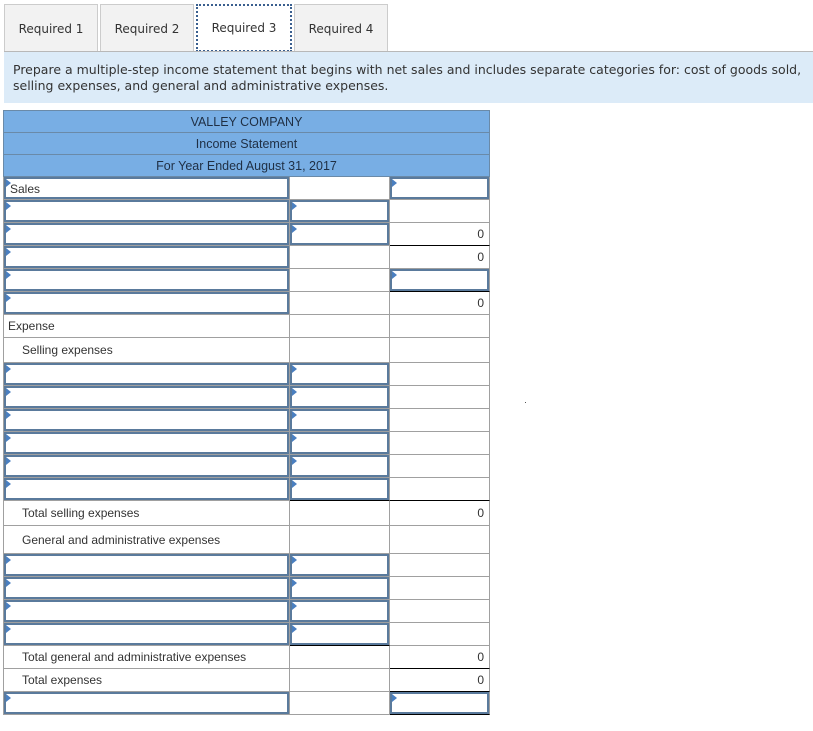 The width and height of the screenshot is (813, 731). What do you see at coordinates (244, 28) in the screenshot?
I see `tab-required-3: Required 3` at bounding box center [244, 28].